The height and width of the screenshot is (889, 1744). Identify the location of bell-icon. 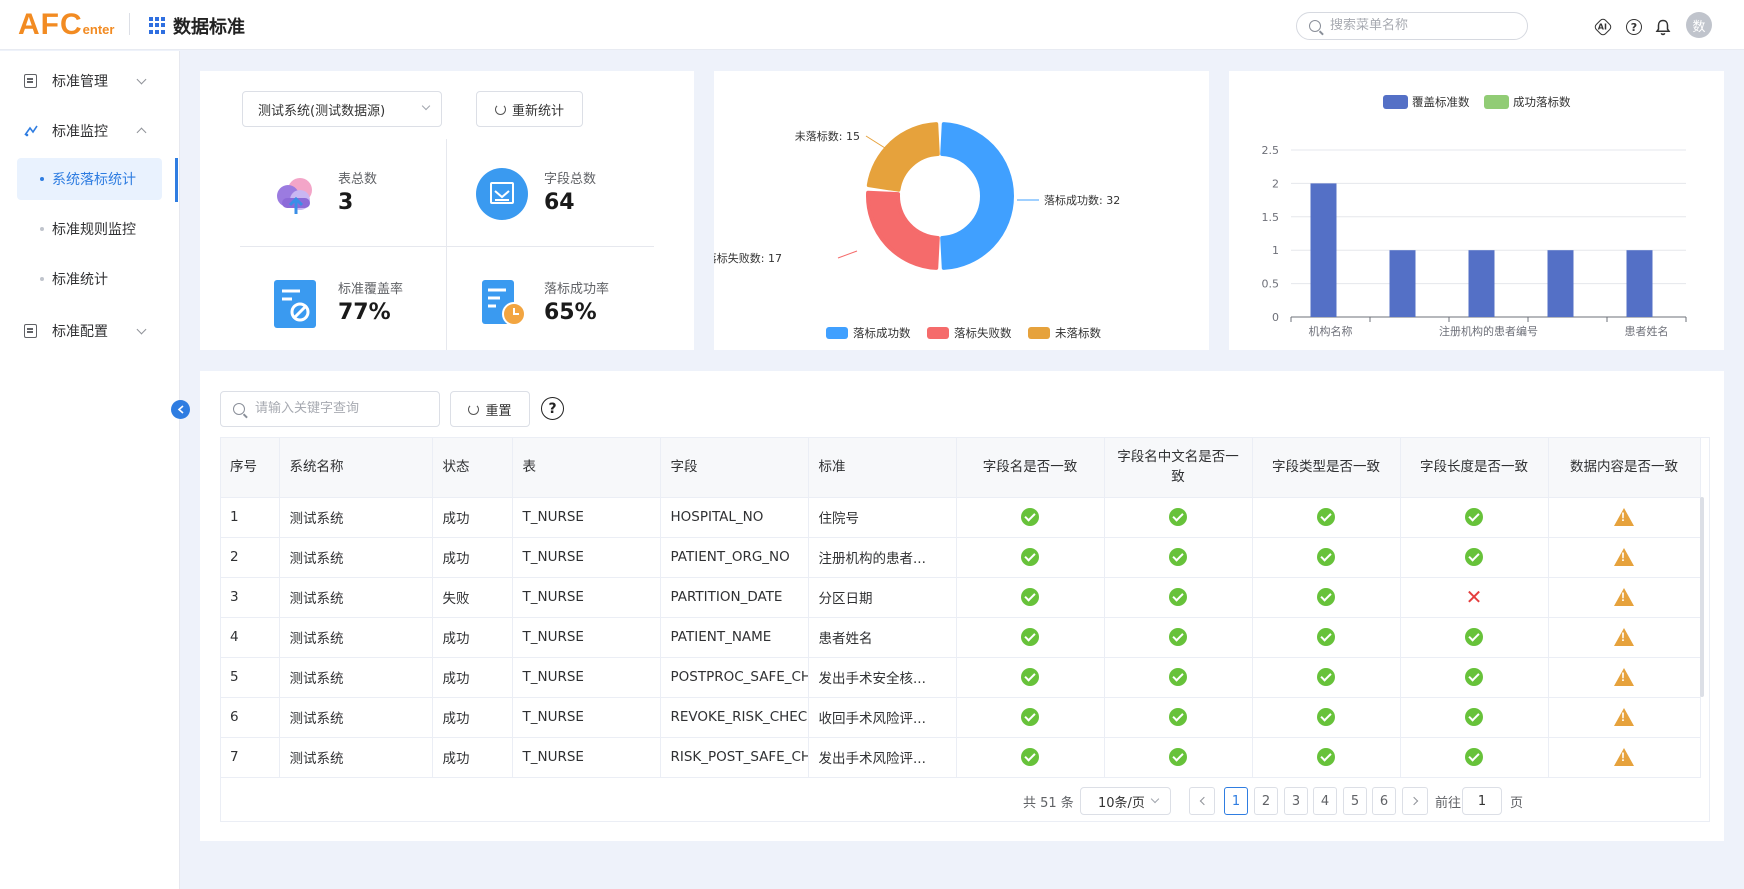
(1663, 27).